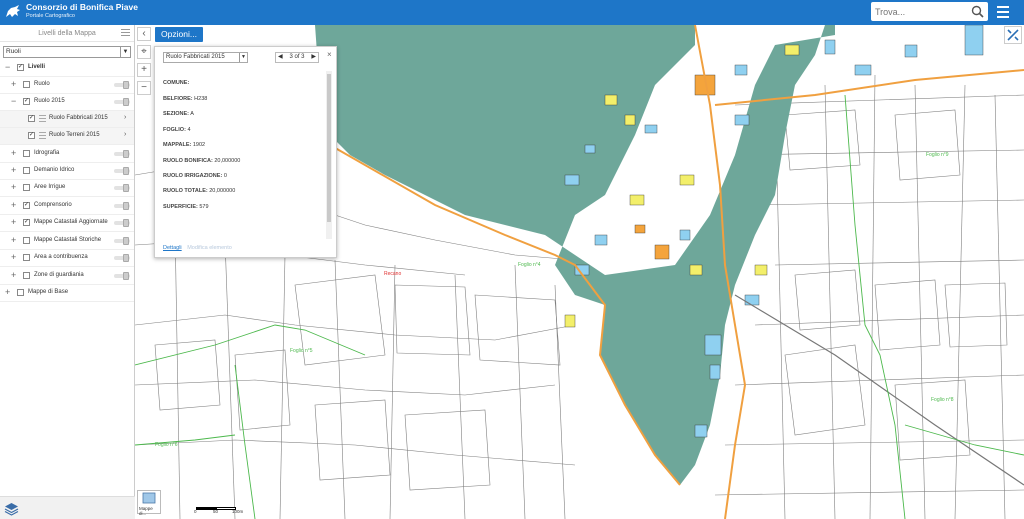 This screenshot has width=1024, height=519. I want to click on layer-label: Demanio Idrico, so click(54, 170).